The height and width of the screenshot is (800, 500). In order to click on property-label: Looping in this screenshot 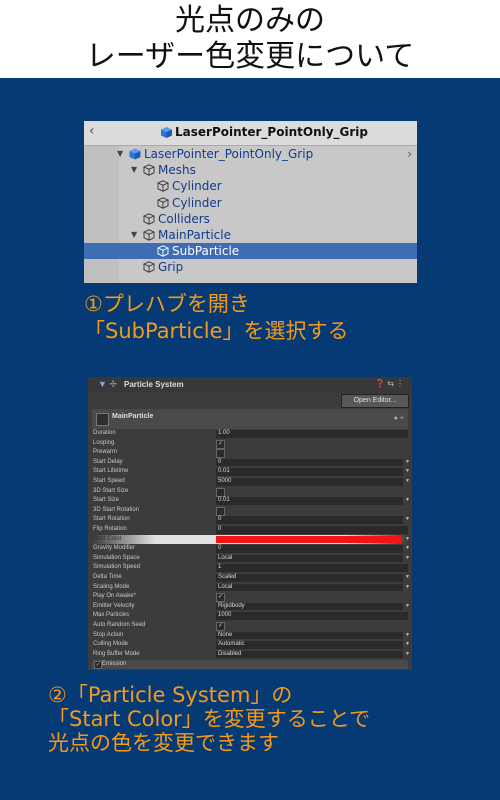, I will do `click(104, 442)`.